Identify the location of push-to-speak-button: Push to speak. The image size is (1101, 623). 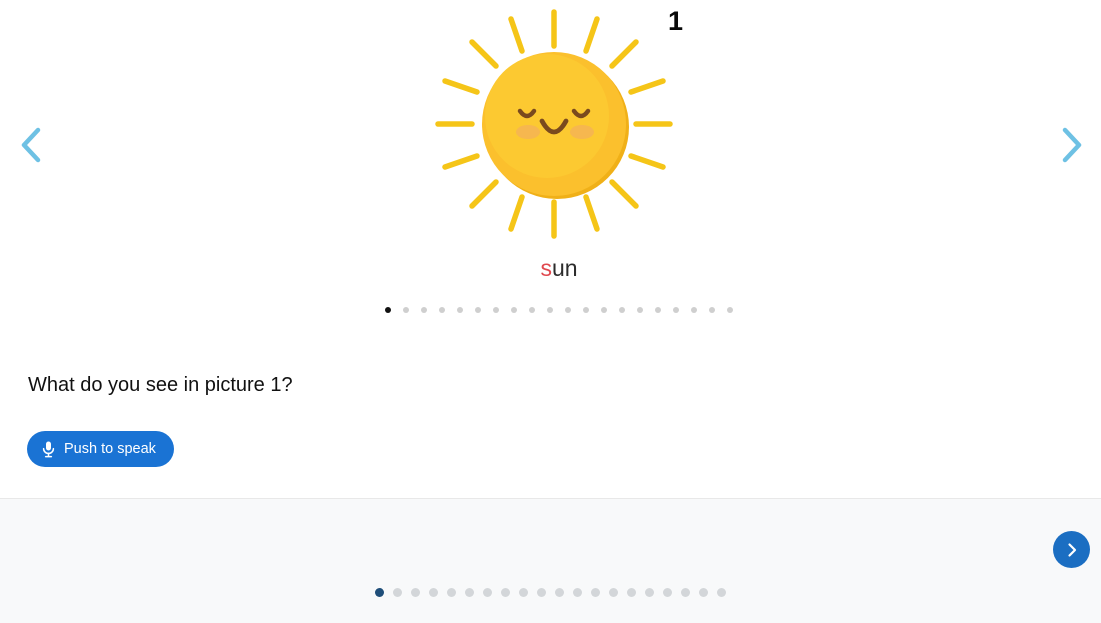
(100, 449).